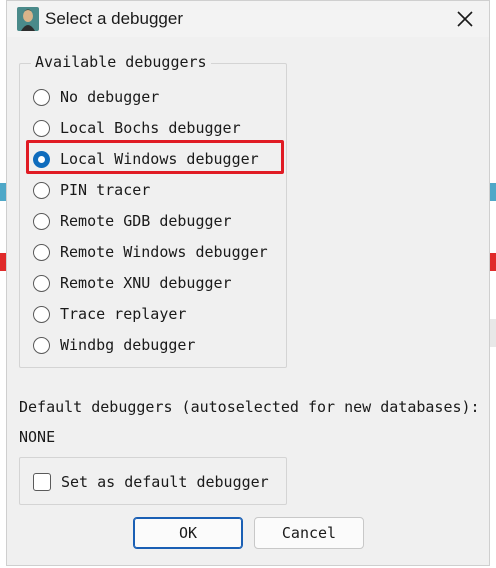 Image resolution: width=496 pixels, height=568 pixels. What do you see at coordinates (42, 482) in the screenshot?
I see `set-default-checkbox` at bounding box center [42, 482].